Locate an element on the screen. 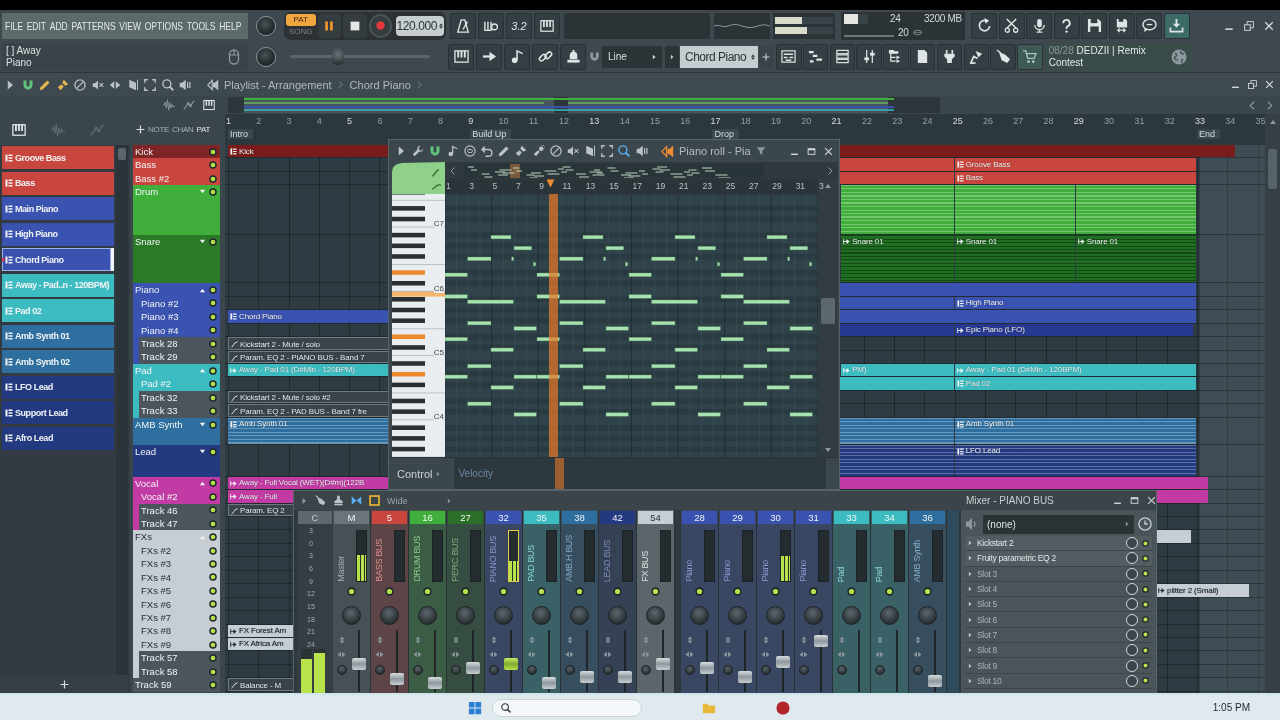 Image resolution: width=1280 pixels, height=720 pixels. hint-title: [ ] Away is located at coordinates (23, 50).